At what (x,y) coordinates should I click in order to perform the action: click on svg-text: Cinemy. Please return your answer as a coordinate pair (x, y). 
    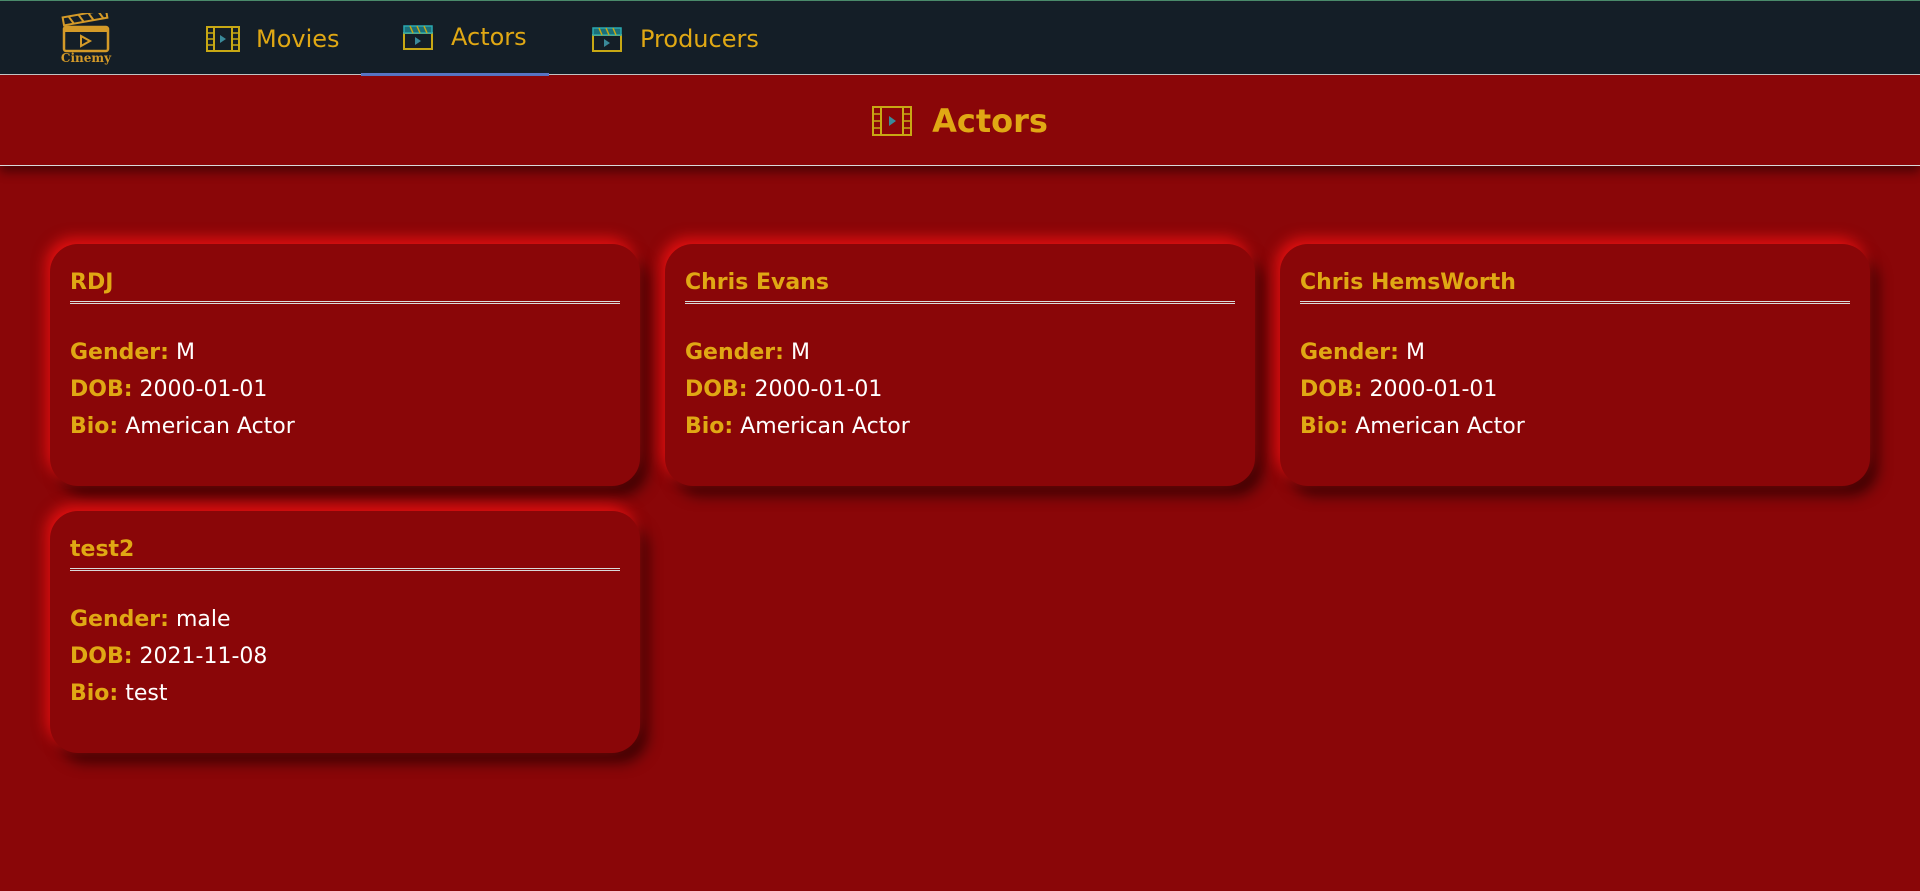
    Looking at the image, I should click on (86, 58).